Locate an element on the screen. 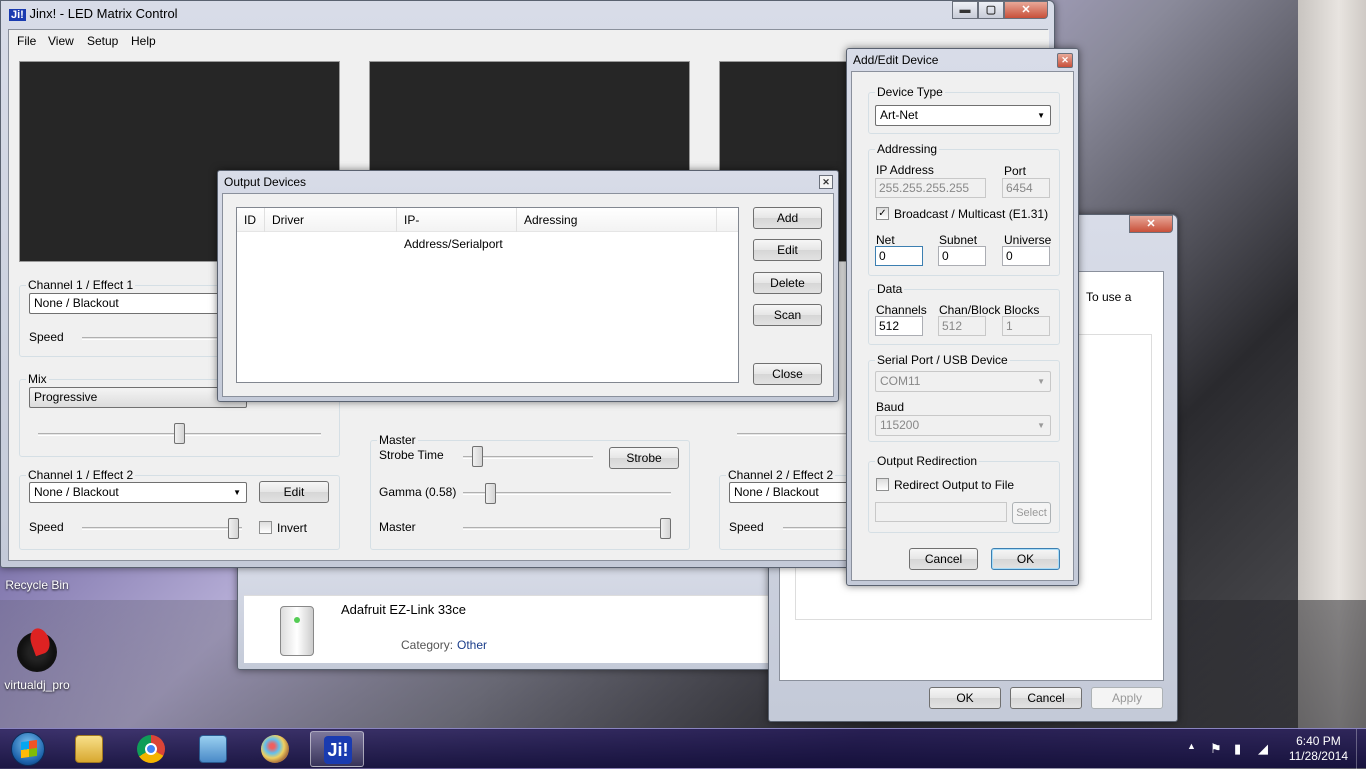  column-driver: Driver is located at coordinates (331, 220).